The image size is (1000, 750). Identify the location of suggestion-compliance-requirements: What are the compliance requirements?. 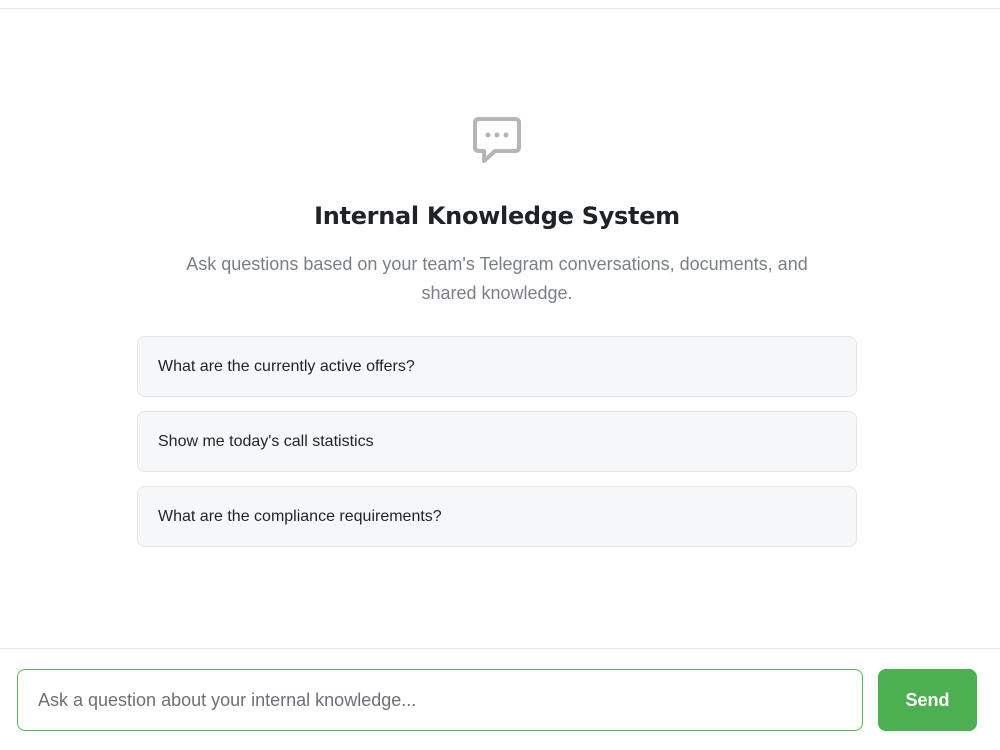
(497, 516).